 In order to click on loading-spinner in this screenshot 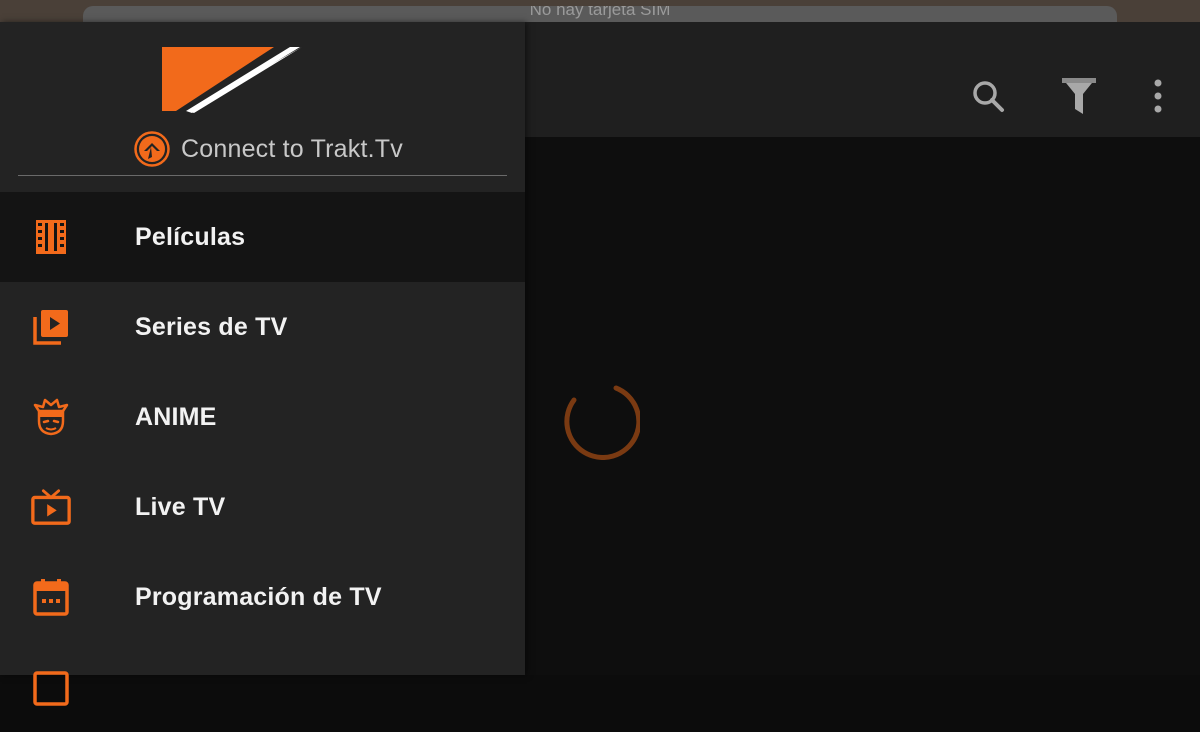, I will do `click(602, 422)`.